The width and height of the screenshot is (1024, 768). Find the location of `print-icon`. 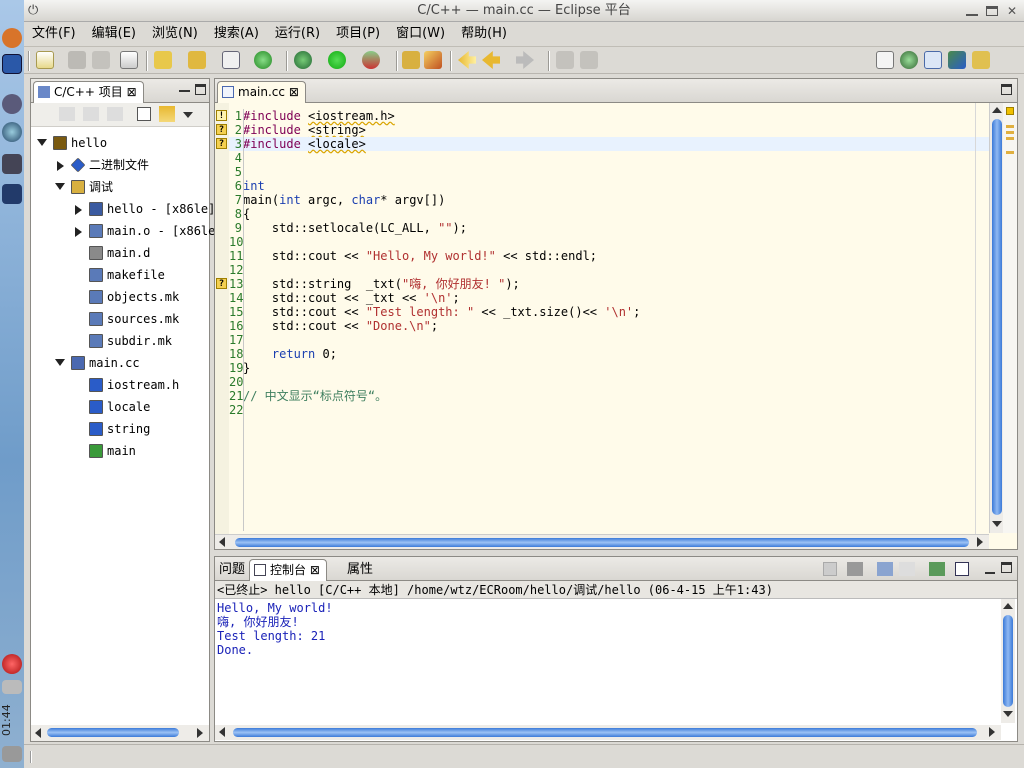

print-icon is located at coordinates (101, 60).